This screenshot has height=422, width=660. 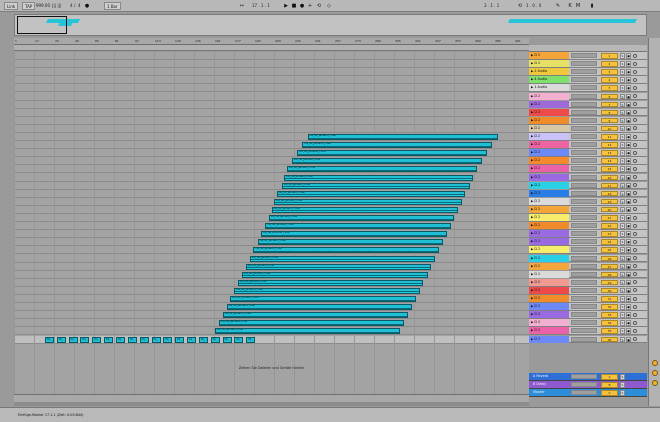 What do you see at coordinates (609, 209) in the screenshot?
I see `track-activator-button: 20` at bounding box center [609, 209].